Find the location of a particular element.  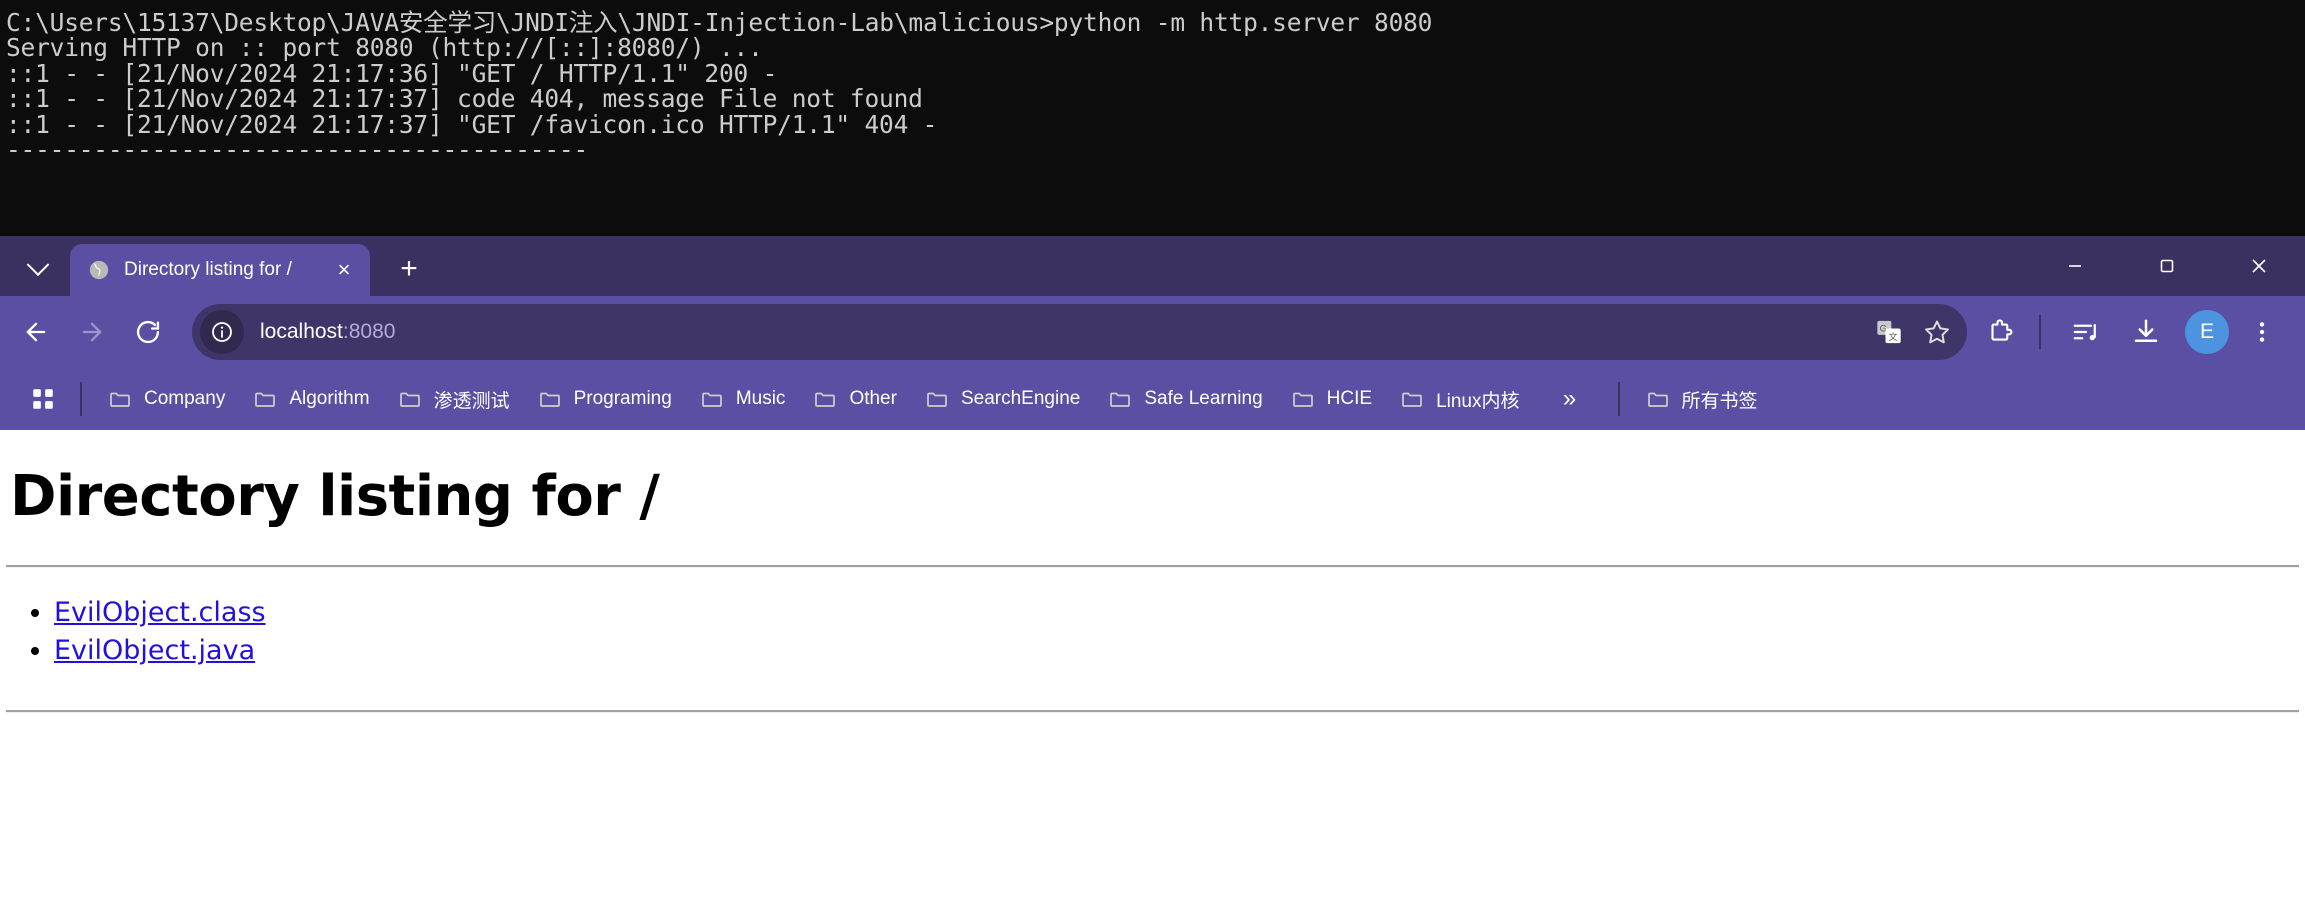

file-link: EvilObject.class is located at coordinates (160, 612).